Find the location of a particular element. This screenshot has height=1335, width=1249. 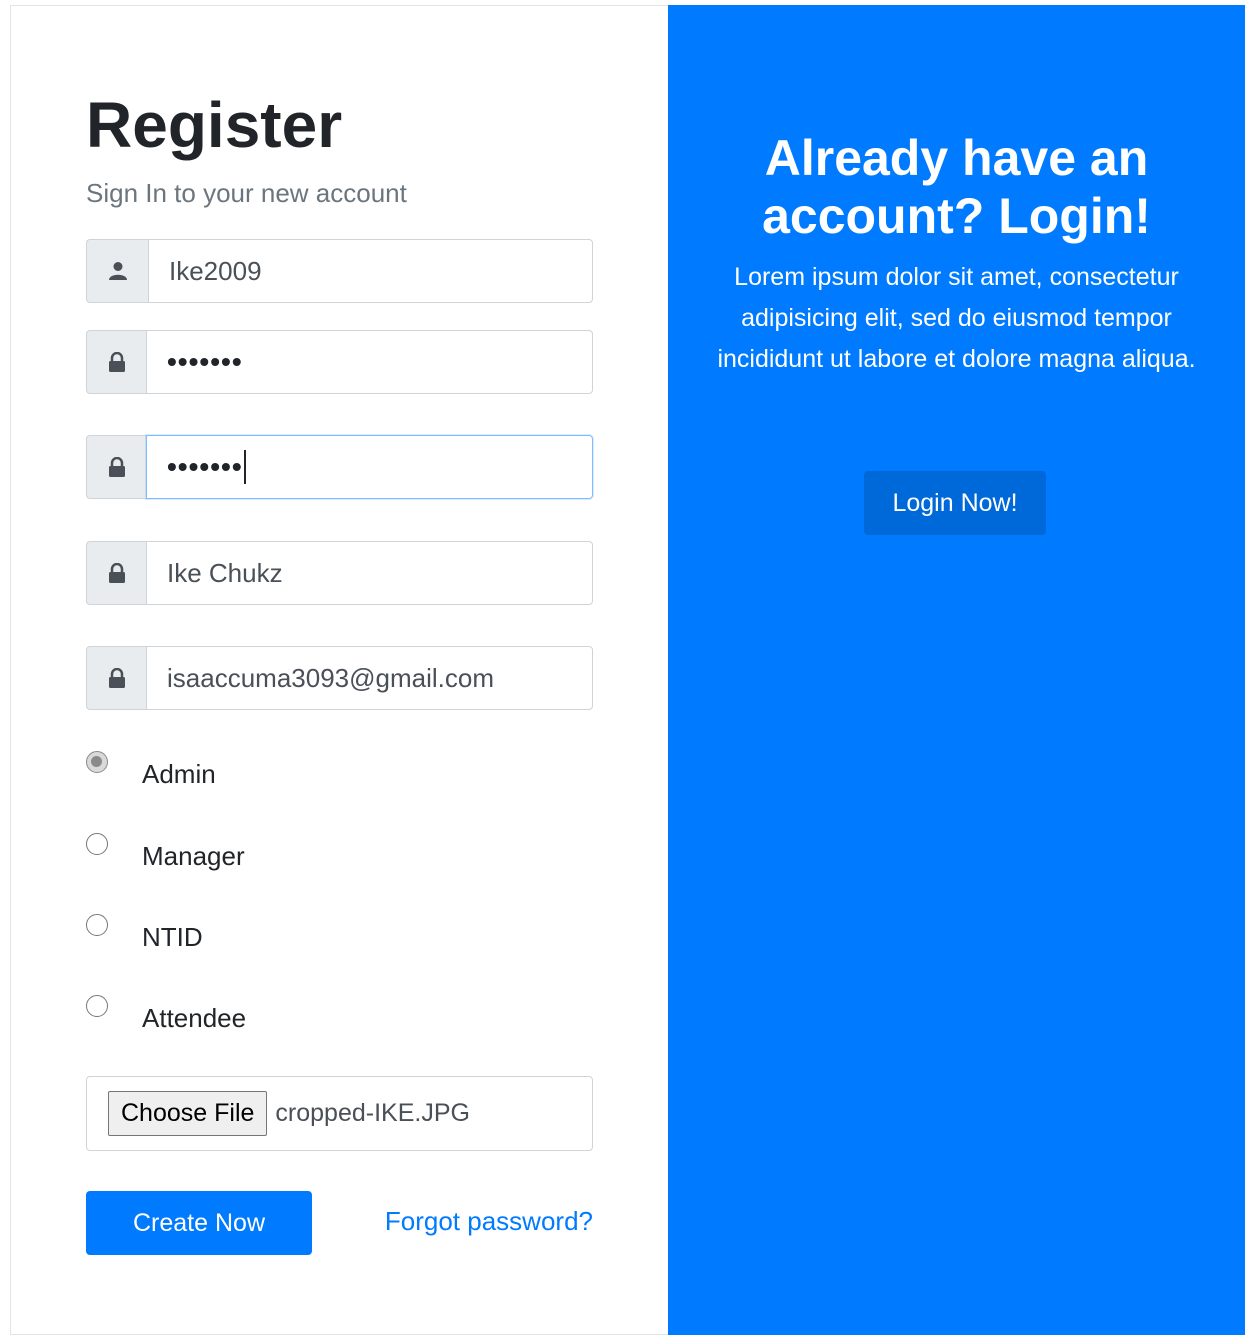

email-addon is located at coordinates (116, 678).